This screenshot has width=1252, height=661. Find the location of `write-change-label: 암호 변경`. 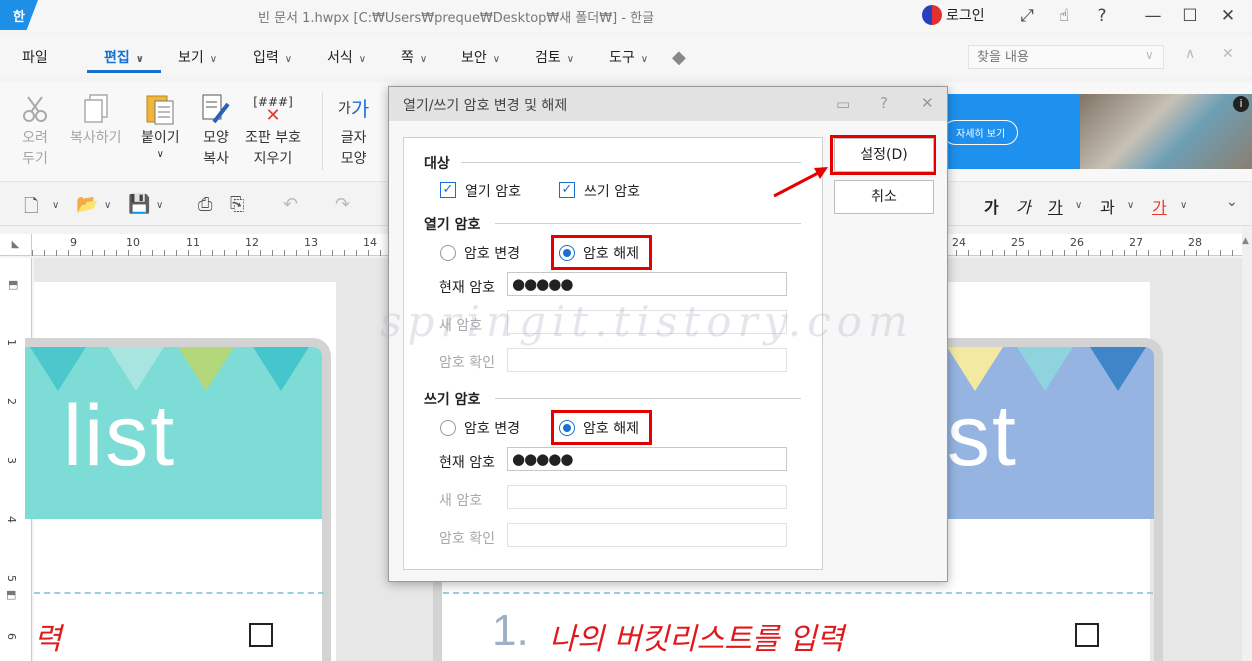

write-change-label: 암호 변경 is located at coordinates (492, 429).